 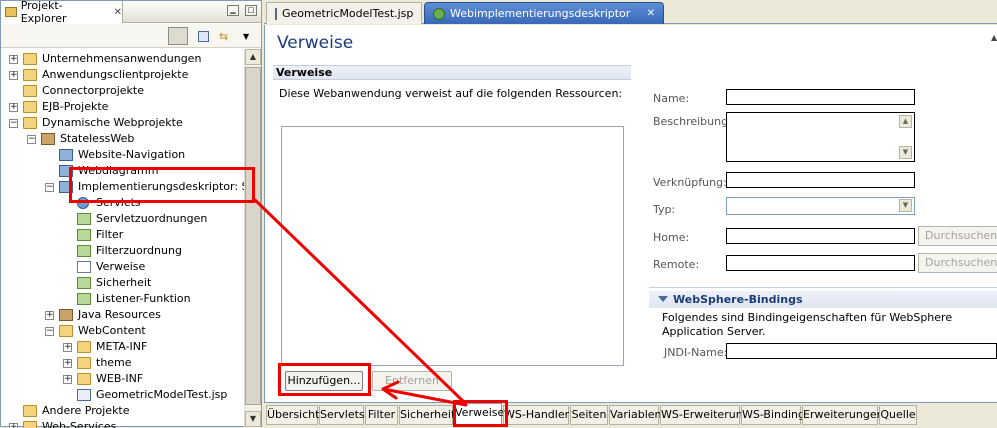 I want to click on back-button, so click(x=178, y=36).